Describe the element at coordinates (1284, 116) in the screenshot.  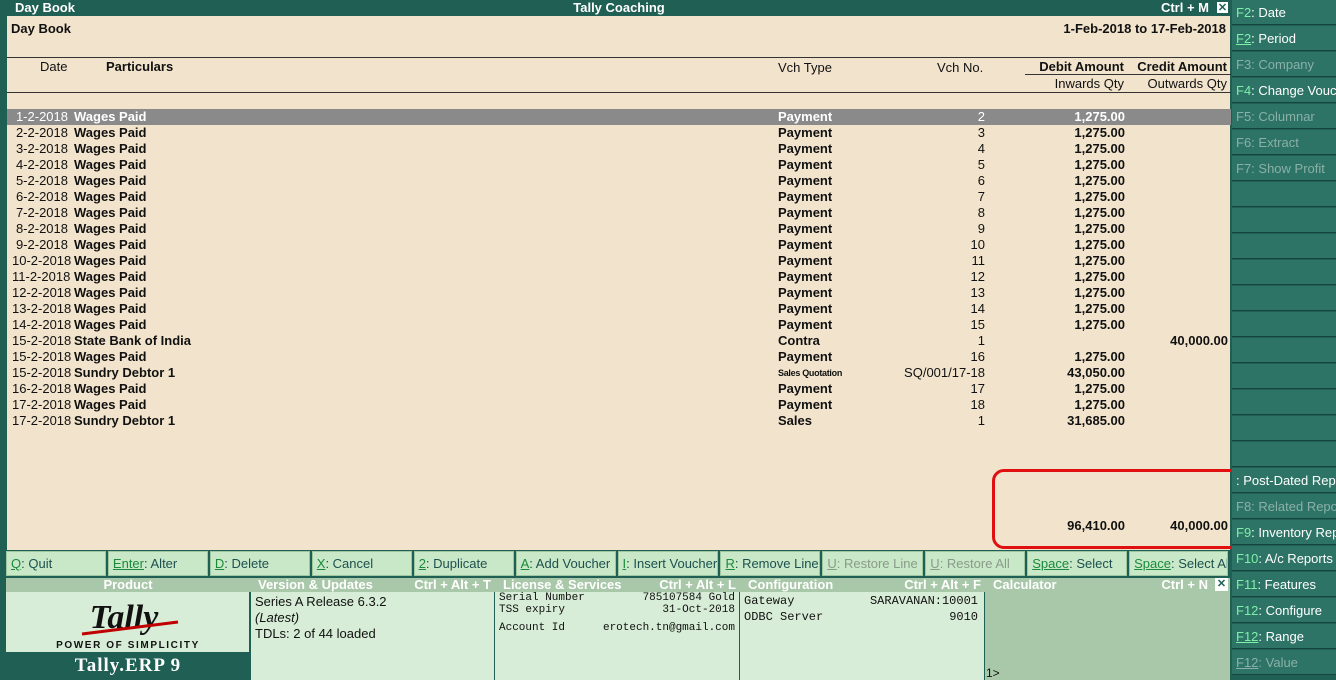
I see `side-button-5: F5: Columnar` at that location.